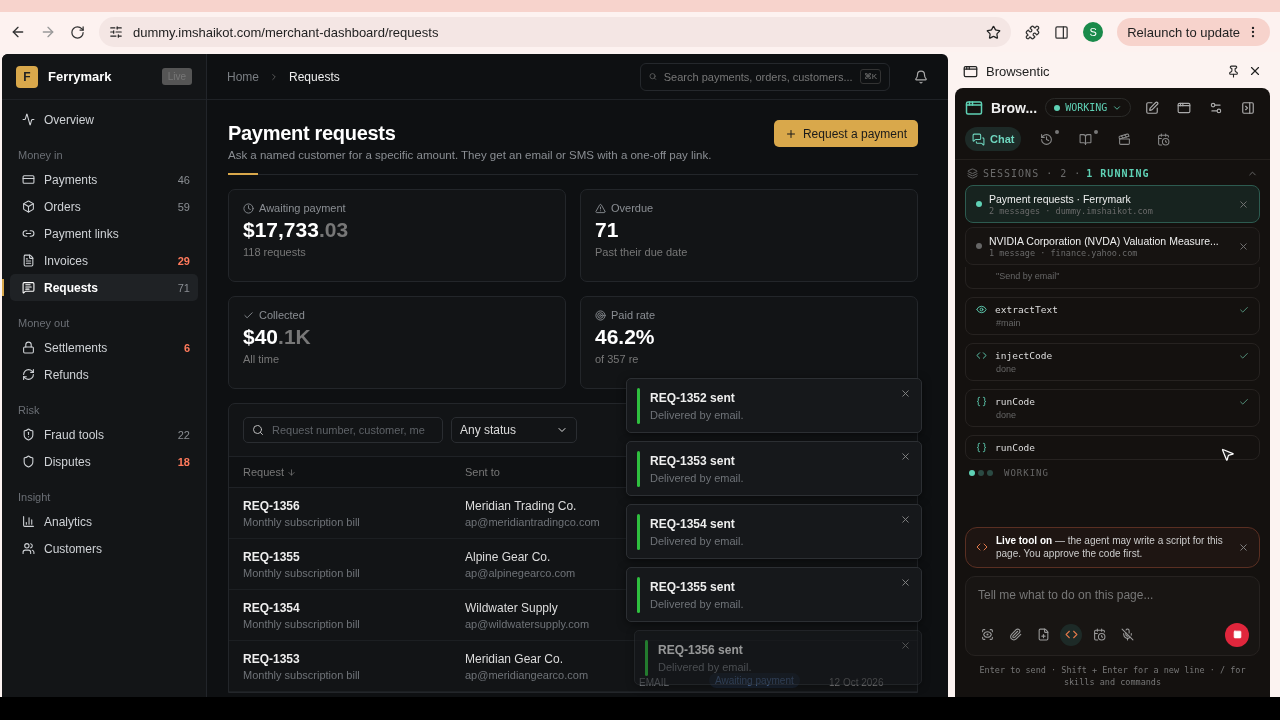  What do you see at coordinates (1112, 246) in the screenshot?
I see `session-item: NVIDIA Corporation (NVDA) Valuation Measure... 1 message · finance.yahoo.com` at bounding box center [1112, 246].